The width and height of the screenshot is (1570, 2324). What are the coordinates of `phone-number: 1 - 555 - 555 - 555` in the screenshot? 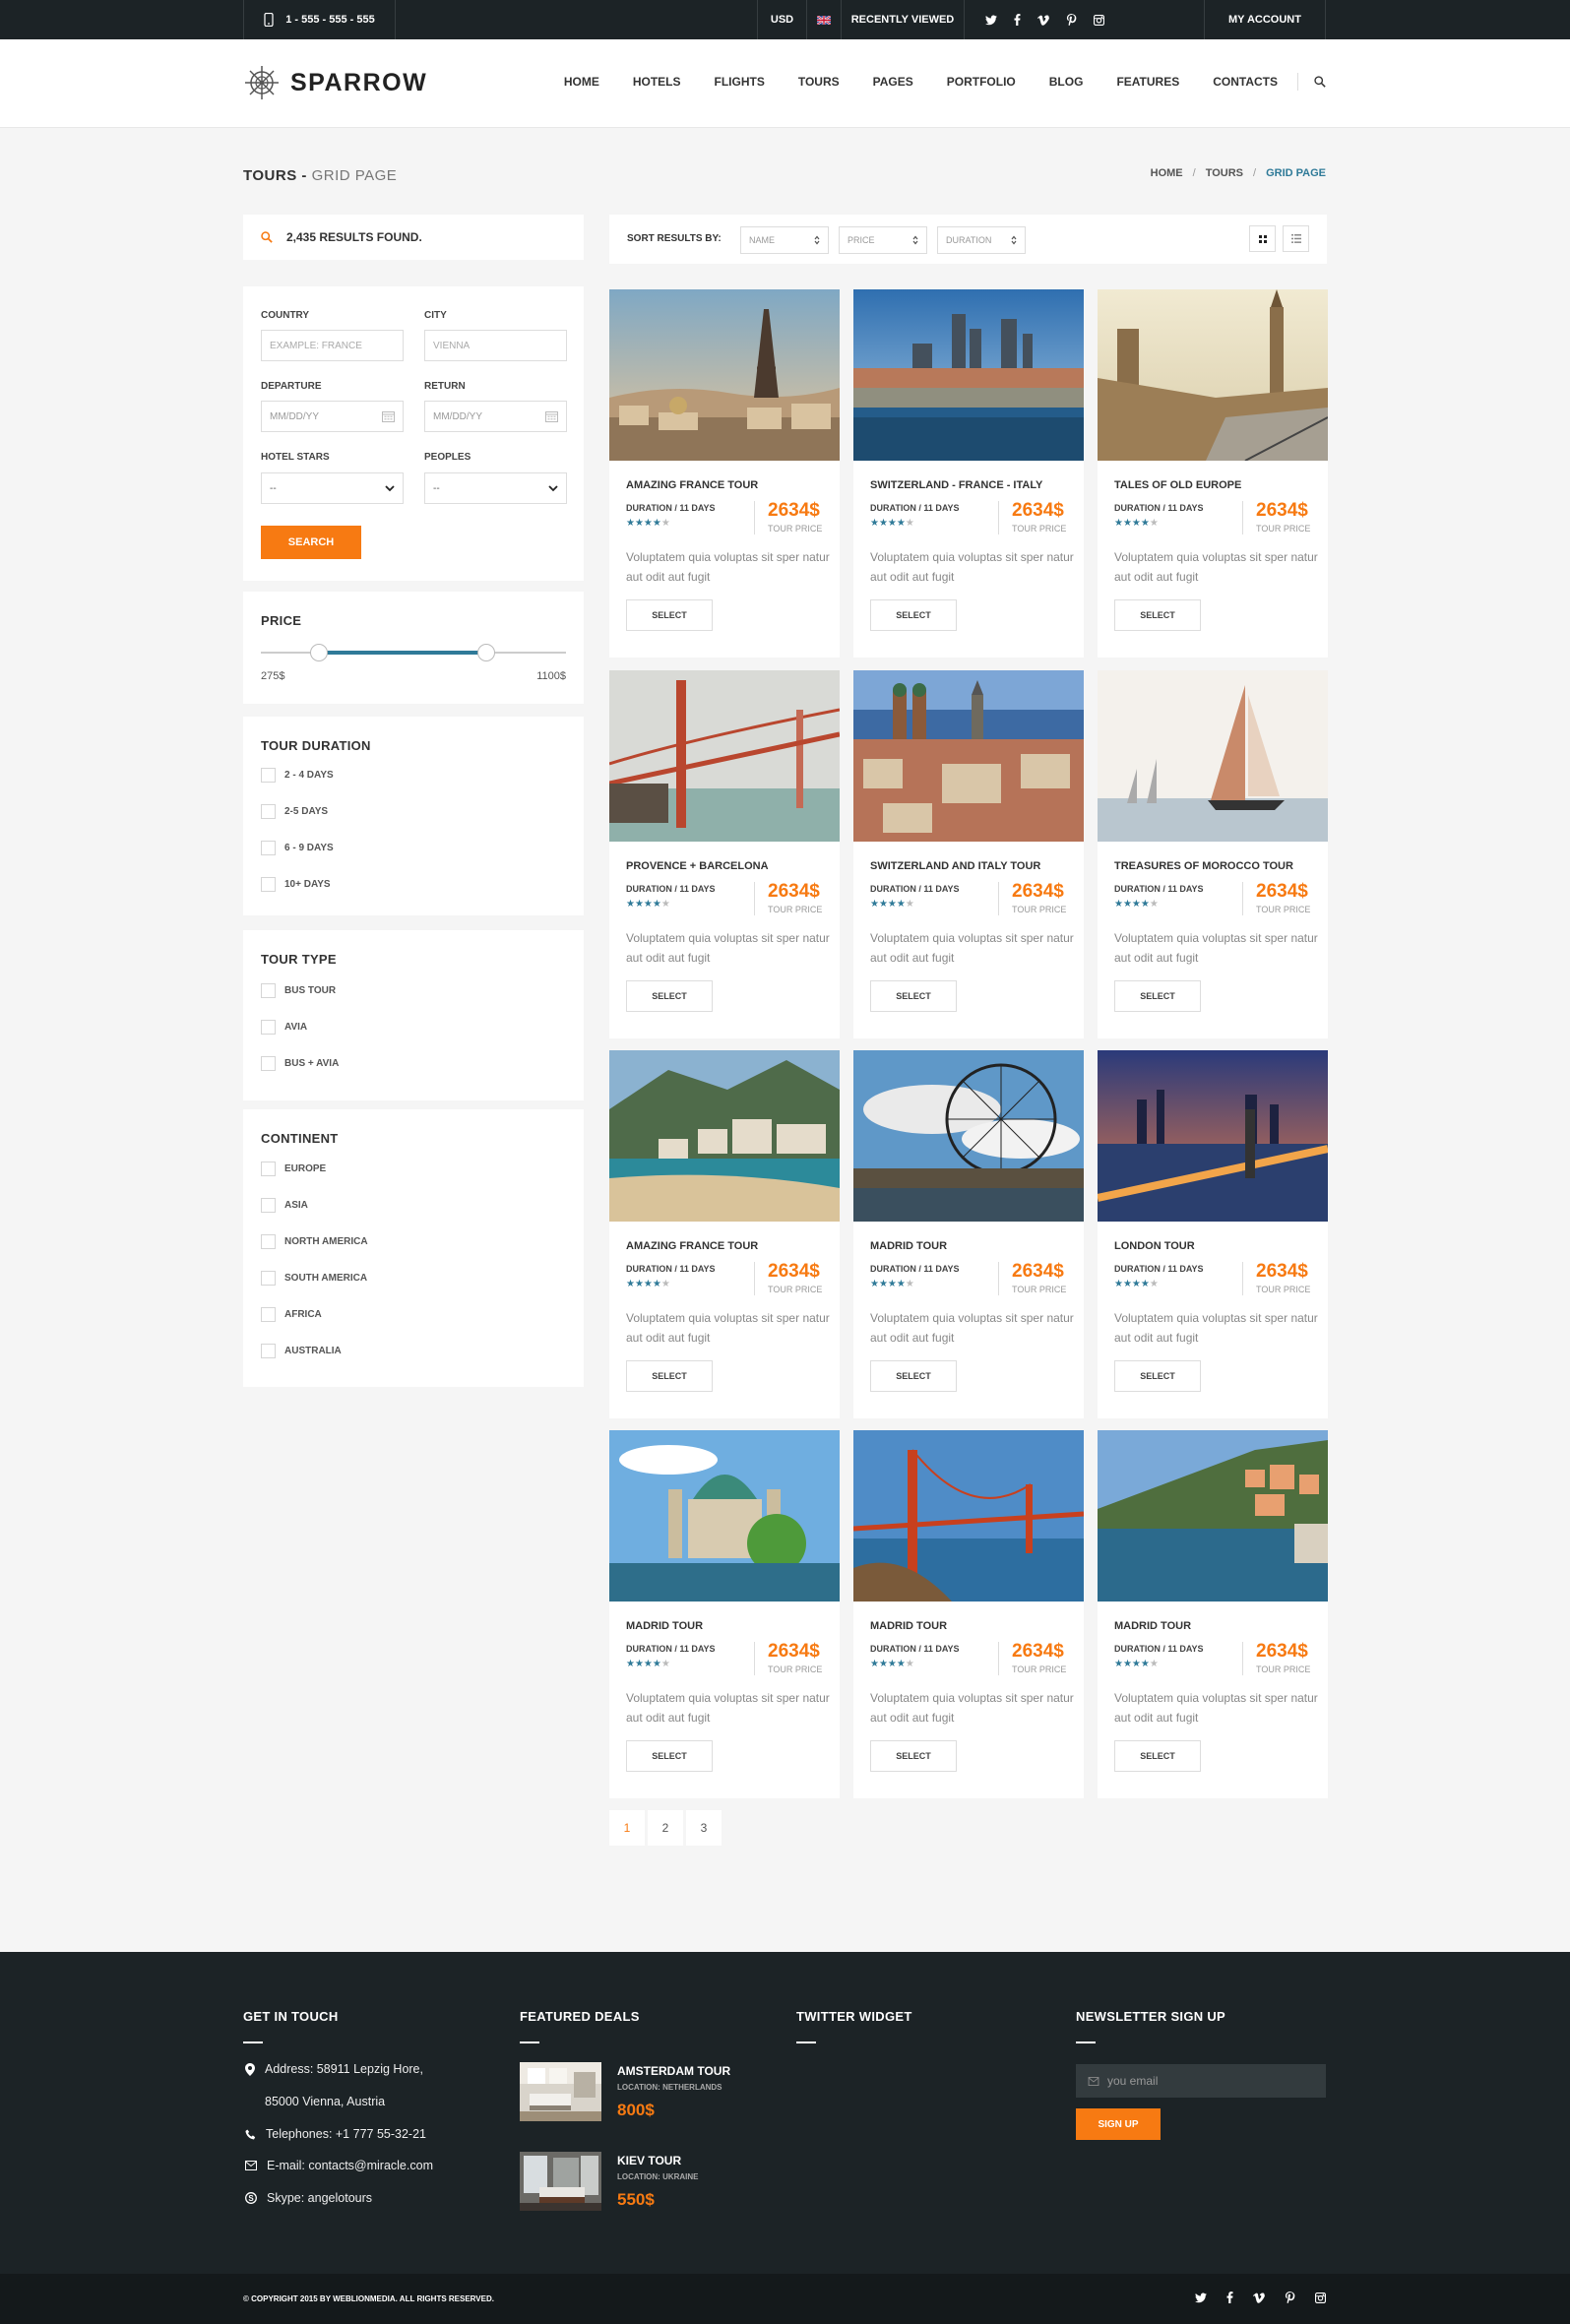 It's located at (330, 20).